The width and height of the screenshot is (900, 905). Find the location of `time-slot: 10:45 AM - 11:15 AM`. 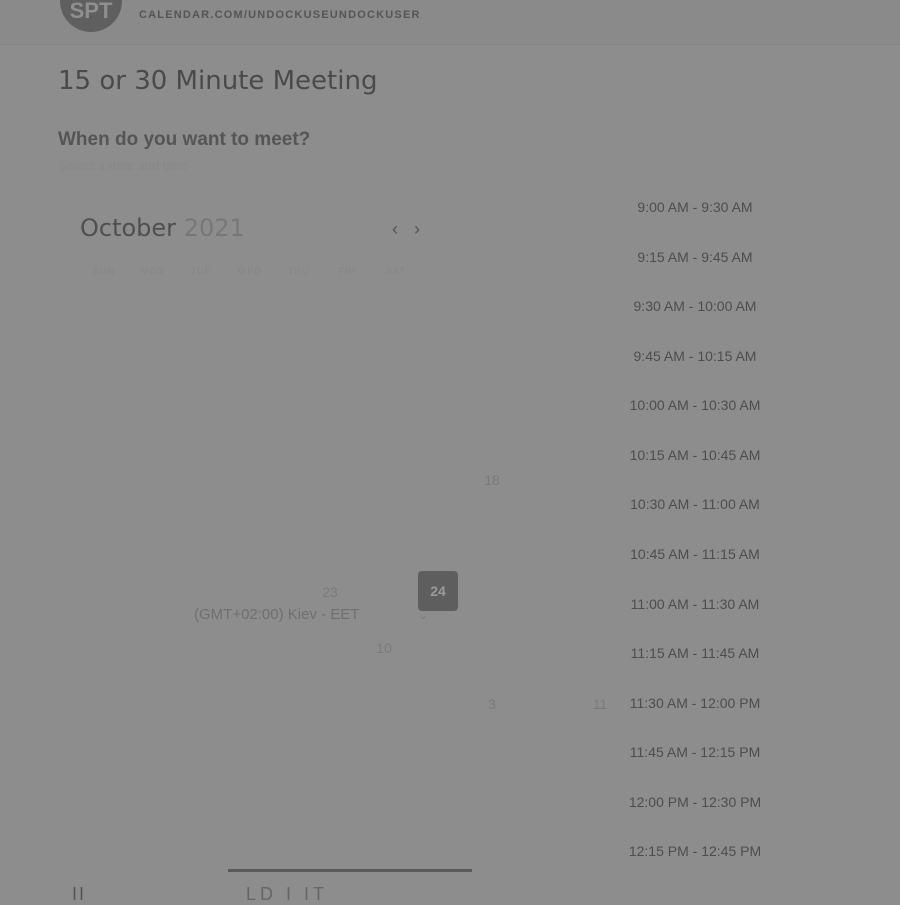

time-slot: 10:45 AM - 11:15 AM is located at coordinates (695, 554).